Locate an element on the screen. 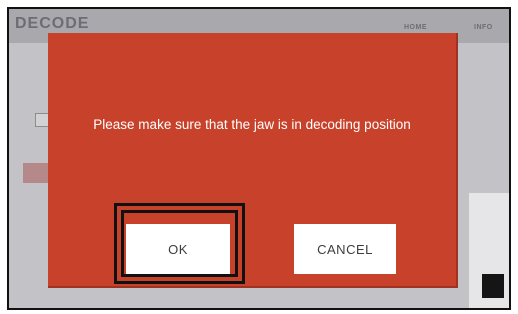  highlight-inner-frame is located at coordinates (179, 243).